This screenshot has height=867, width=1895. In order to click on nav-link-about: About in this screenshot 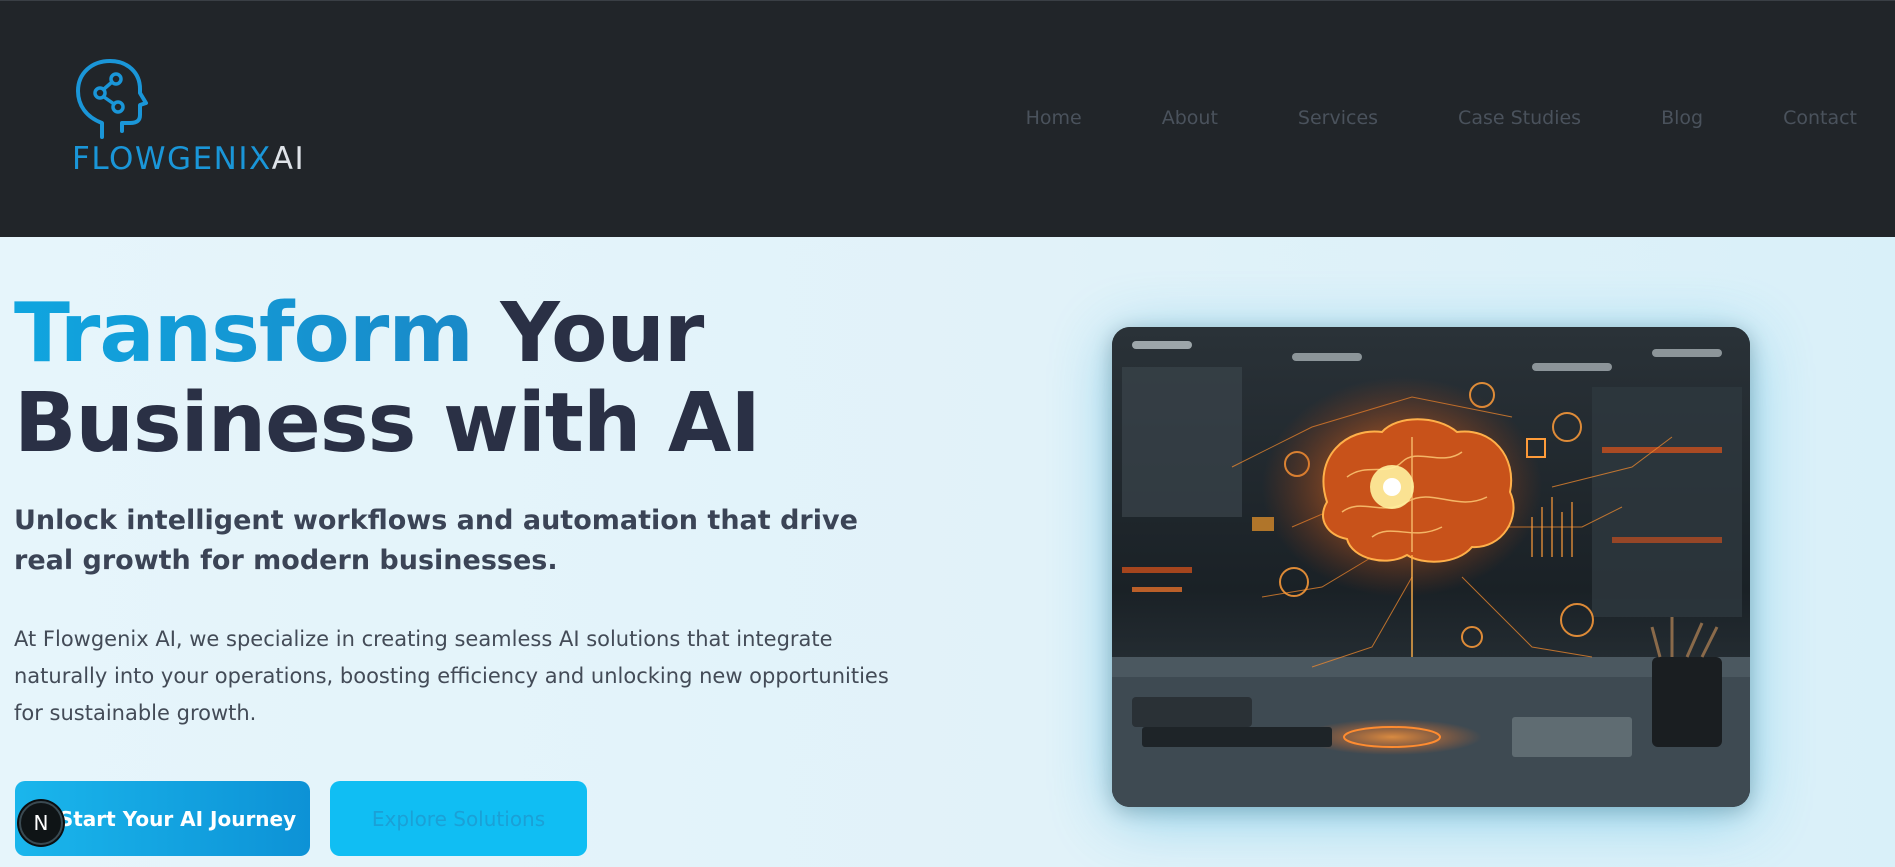, I will do `click(1190, 118)`.